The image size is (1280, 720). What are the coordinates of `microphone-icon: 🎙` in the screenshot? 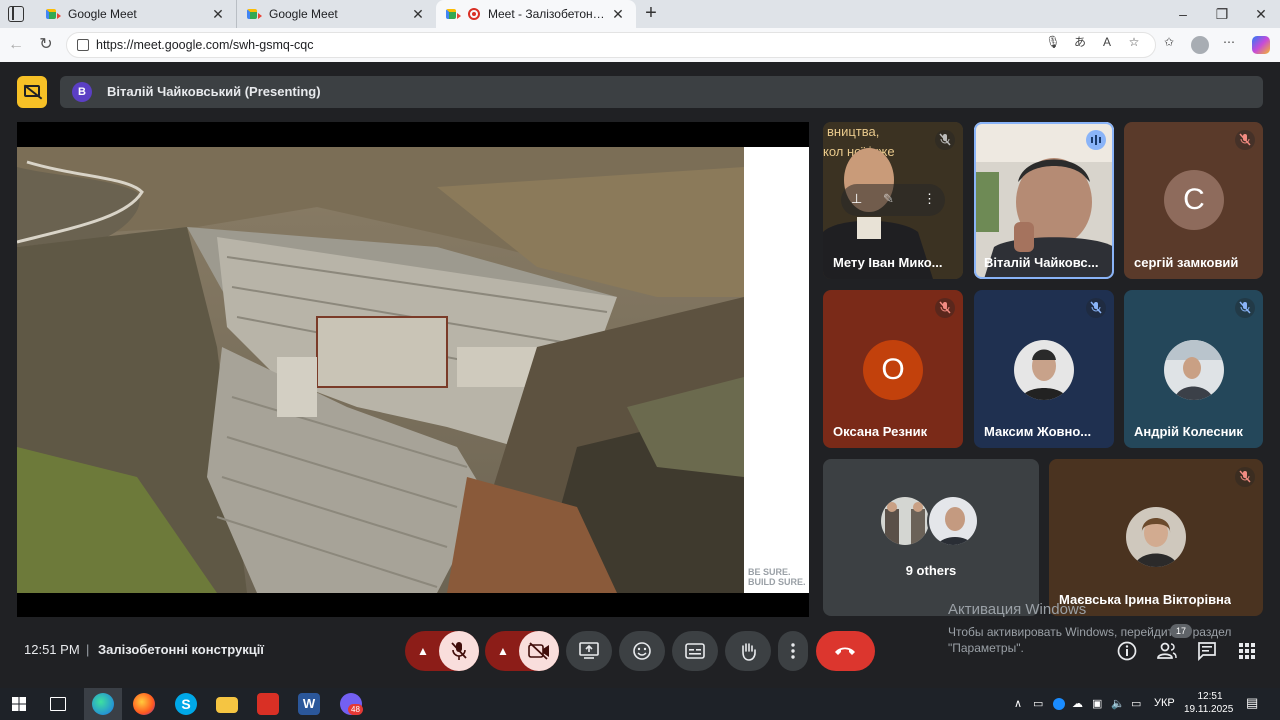 It's located at (1053, 42).